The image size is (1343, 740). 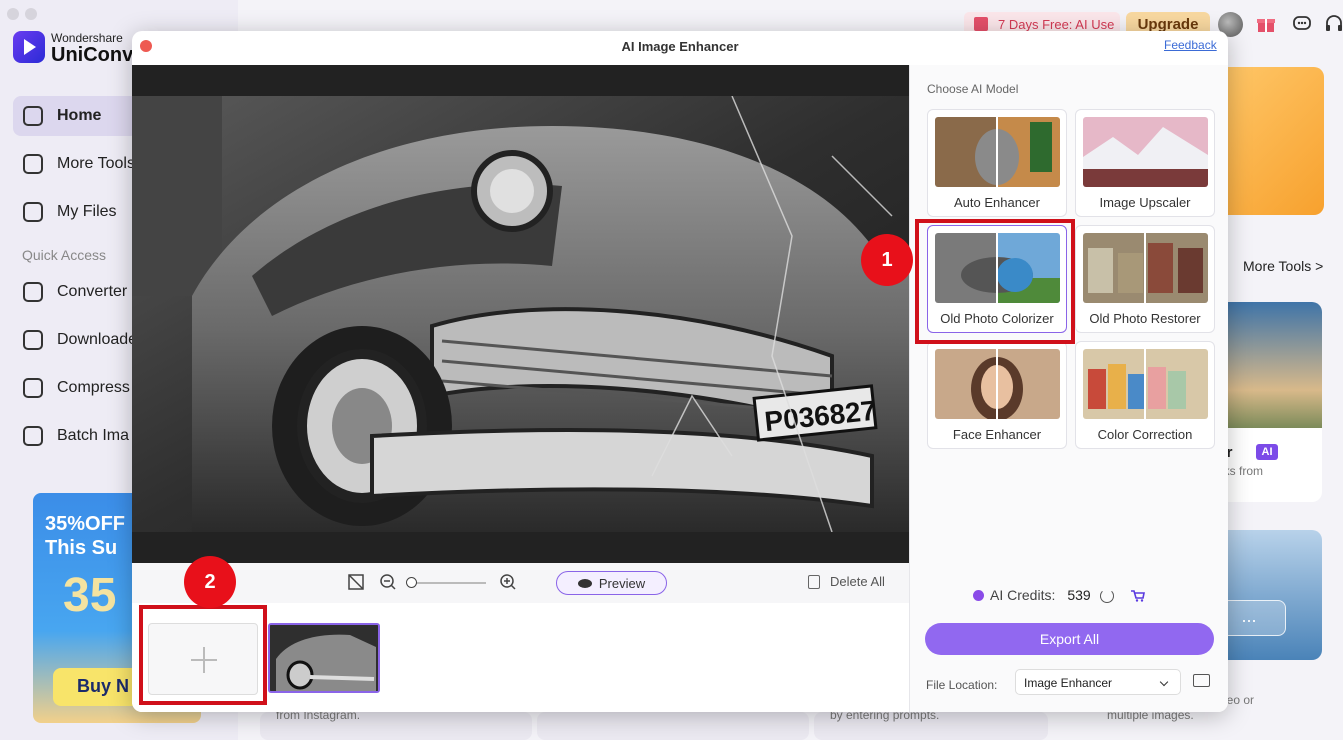 I want to click on eye-icon, so click(x=584, y=583).